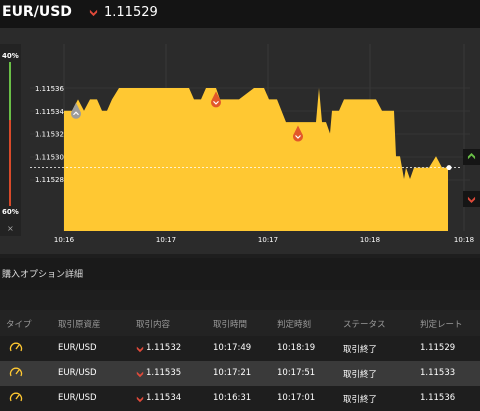 The width and height of the screenshot is (480, 411). I want to click on header-content: 取引内容, so click(153, 325).